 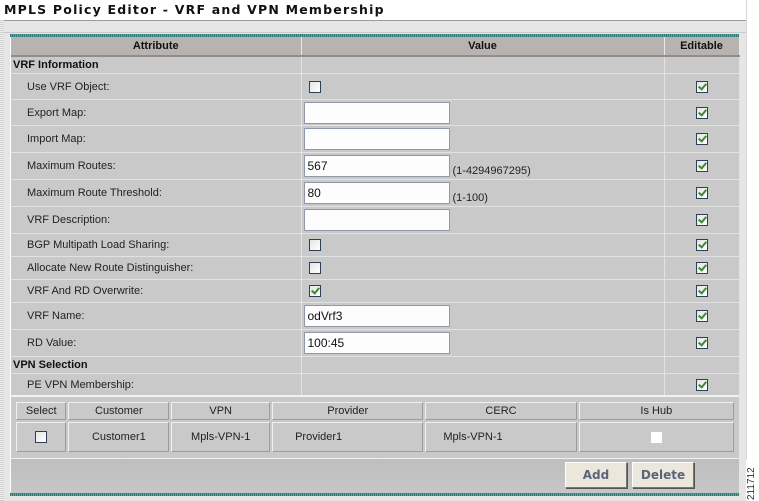 I want to click on rd-value-input: 100:45, so click(x=376, y=343).